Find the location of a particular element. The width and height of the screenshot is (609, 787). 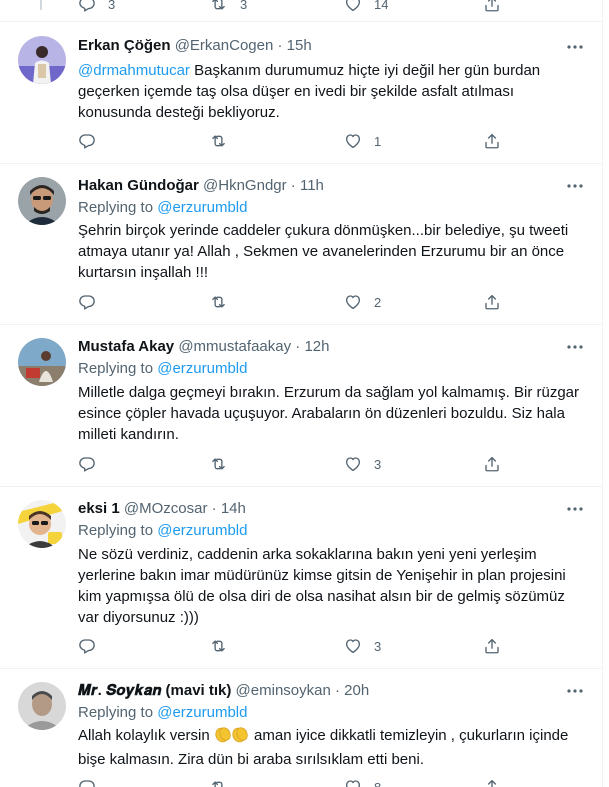

like-button: 1 is located at coordinates (362, 141).